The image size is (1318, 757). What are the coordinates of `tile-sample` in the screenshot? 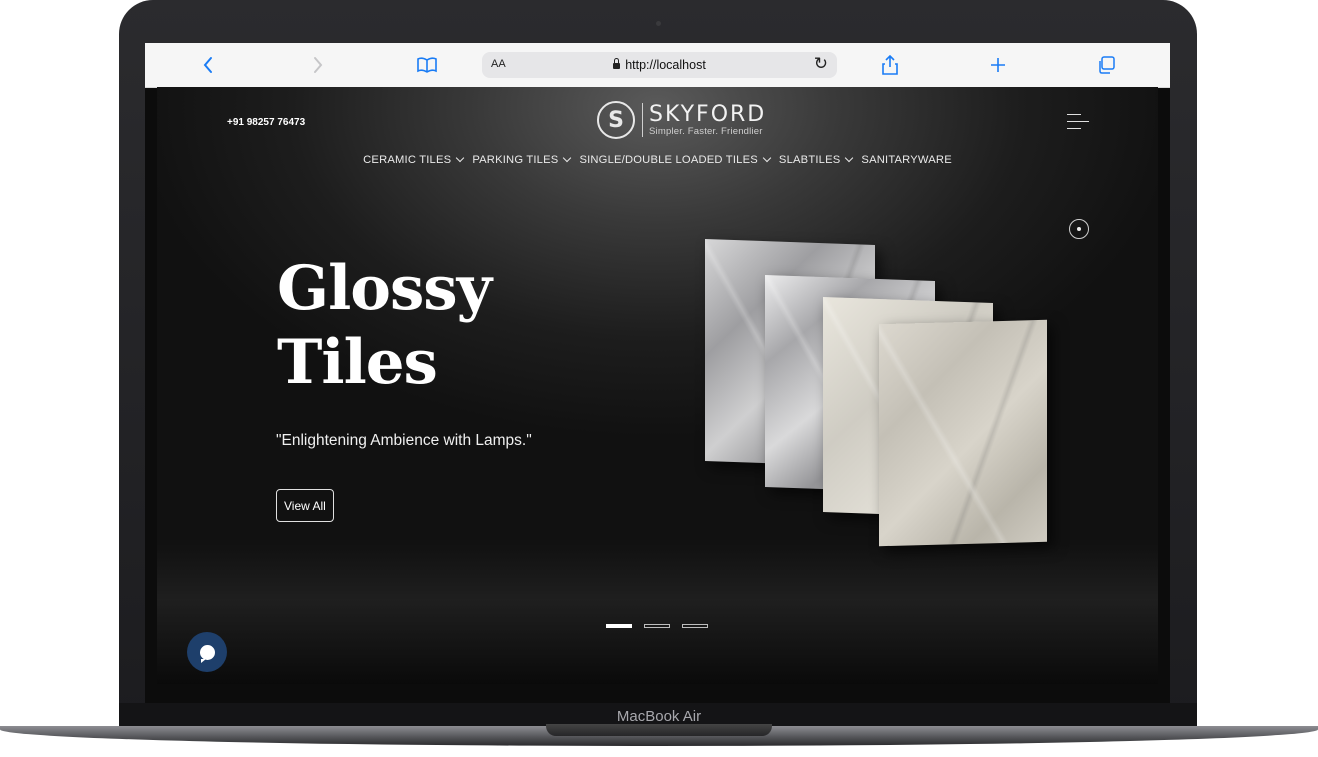 It's located at (963, 433).